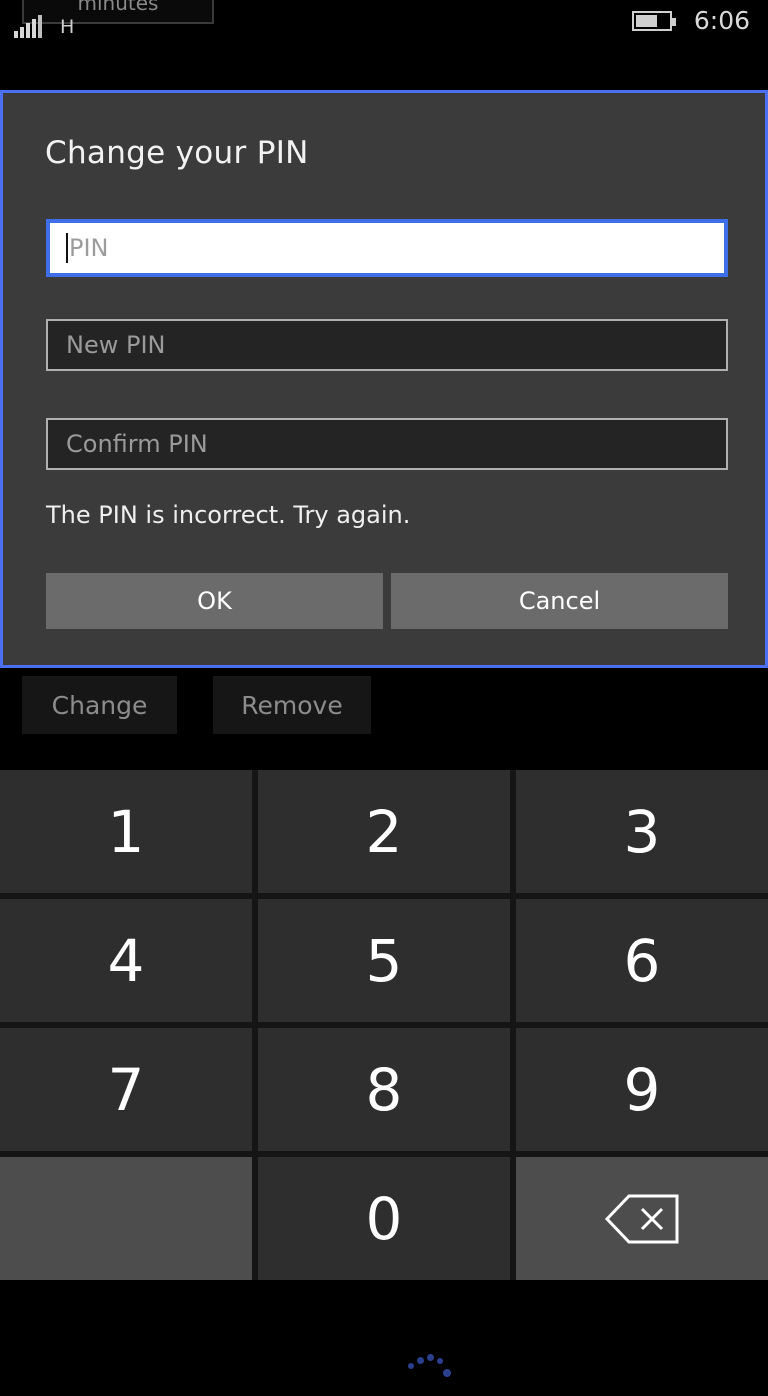 This screenshot has width=768, height=1396. What do you see at coordinates (228, 515) in the screenshot?
I see `error-message: The PIN is incorrect. Try again.` at bounding box center [228, 515].